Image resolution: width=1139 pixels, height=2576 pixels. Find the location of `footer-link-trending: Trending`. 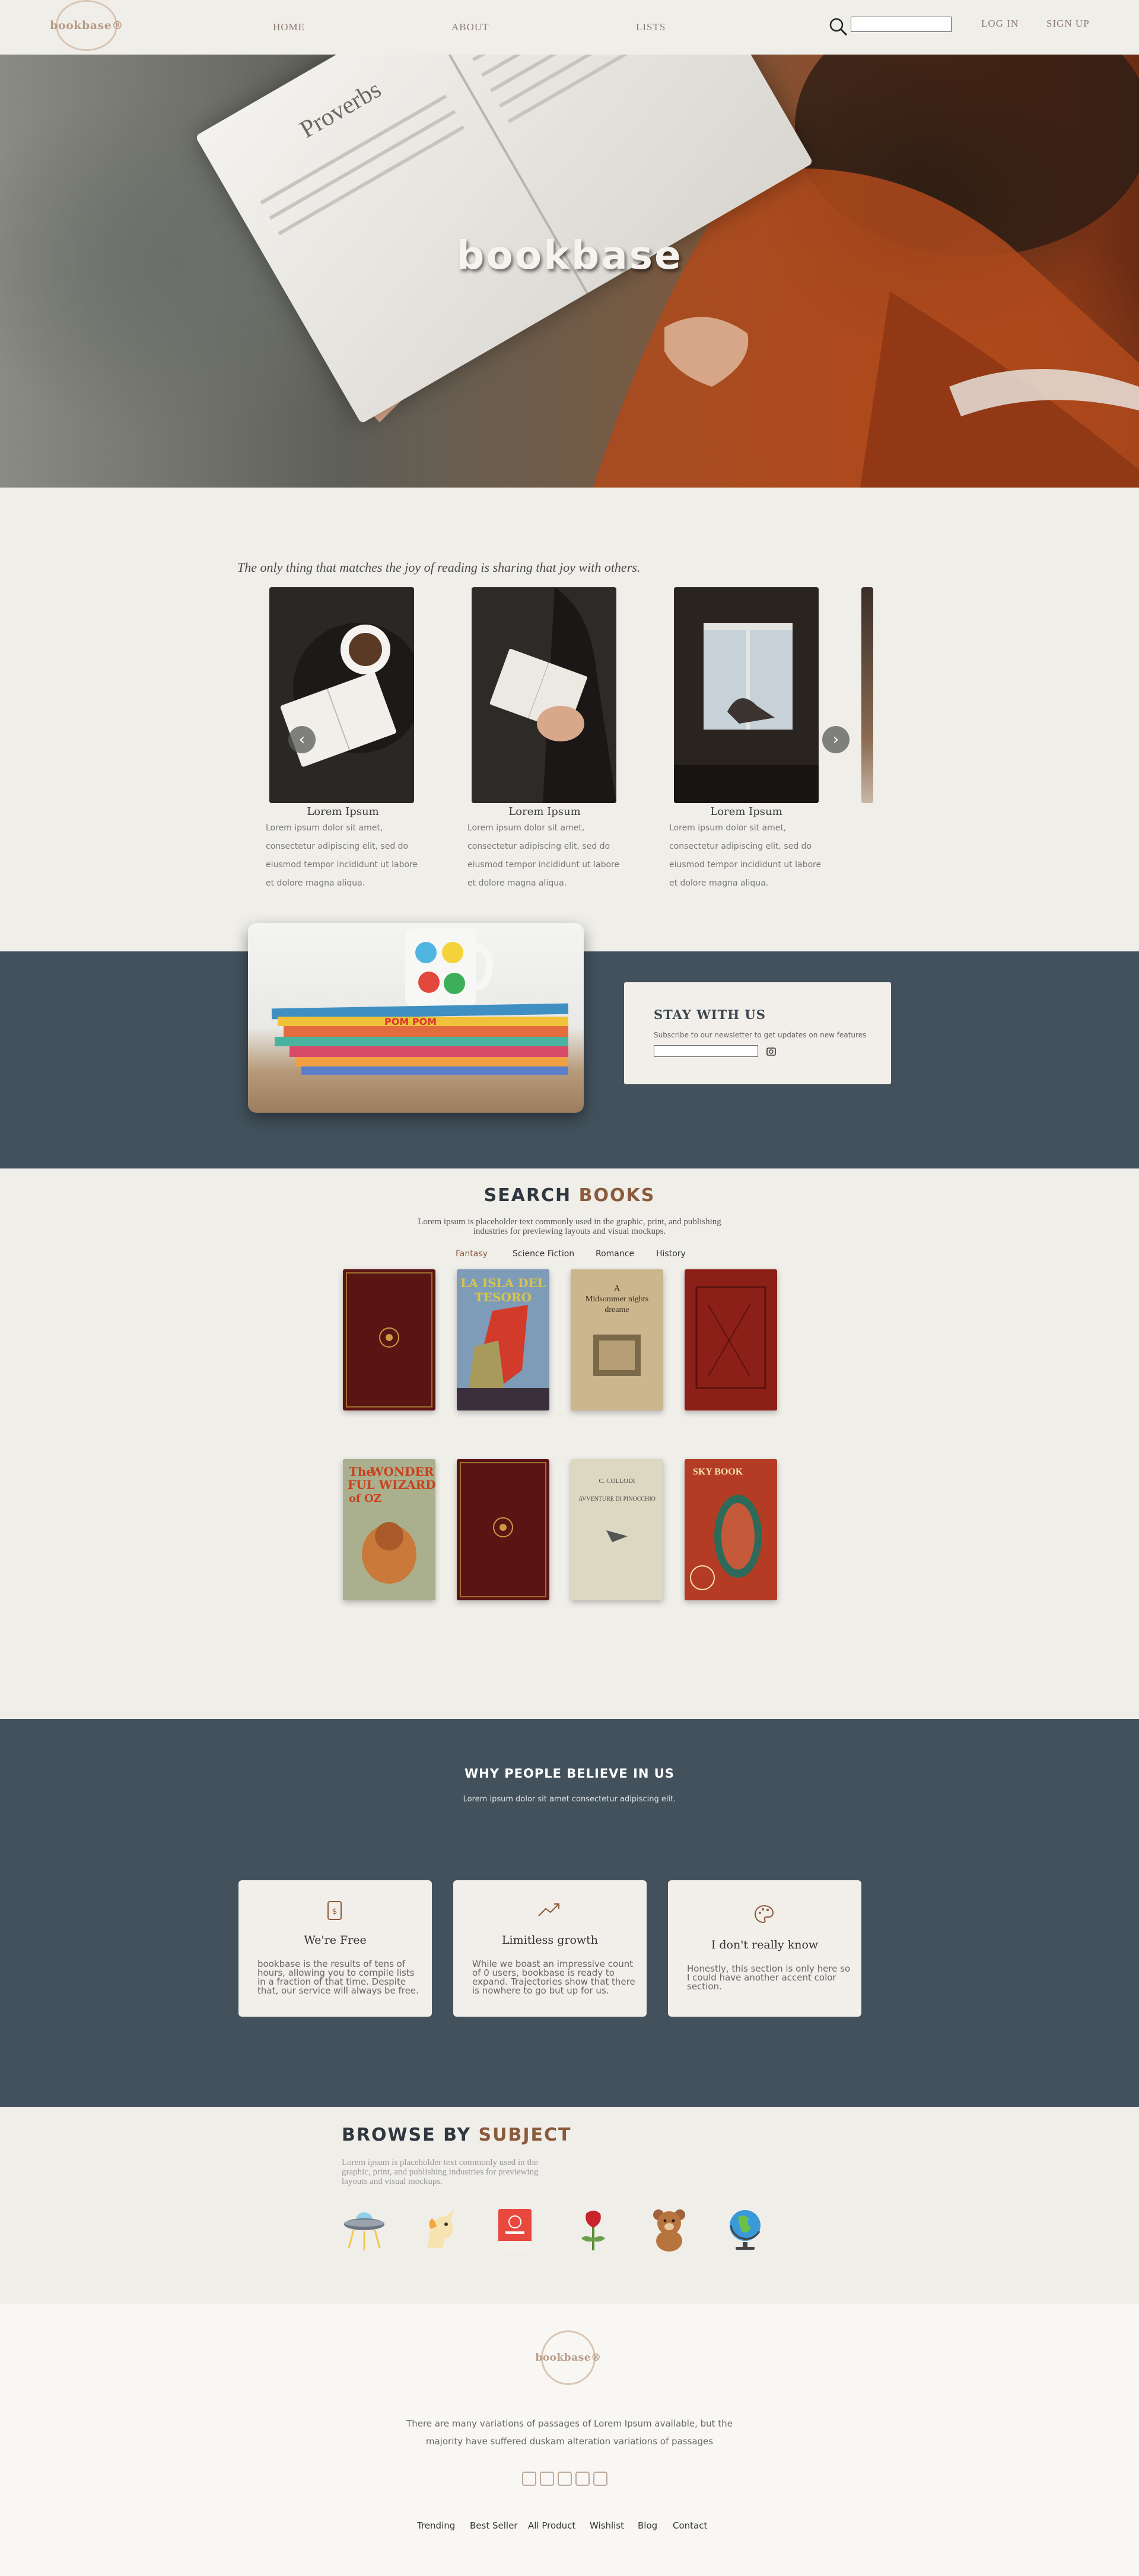

footer-link-trending: Trending is located at coordinates (436, 2525).